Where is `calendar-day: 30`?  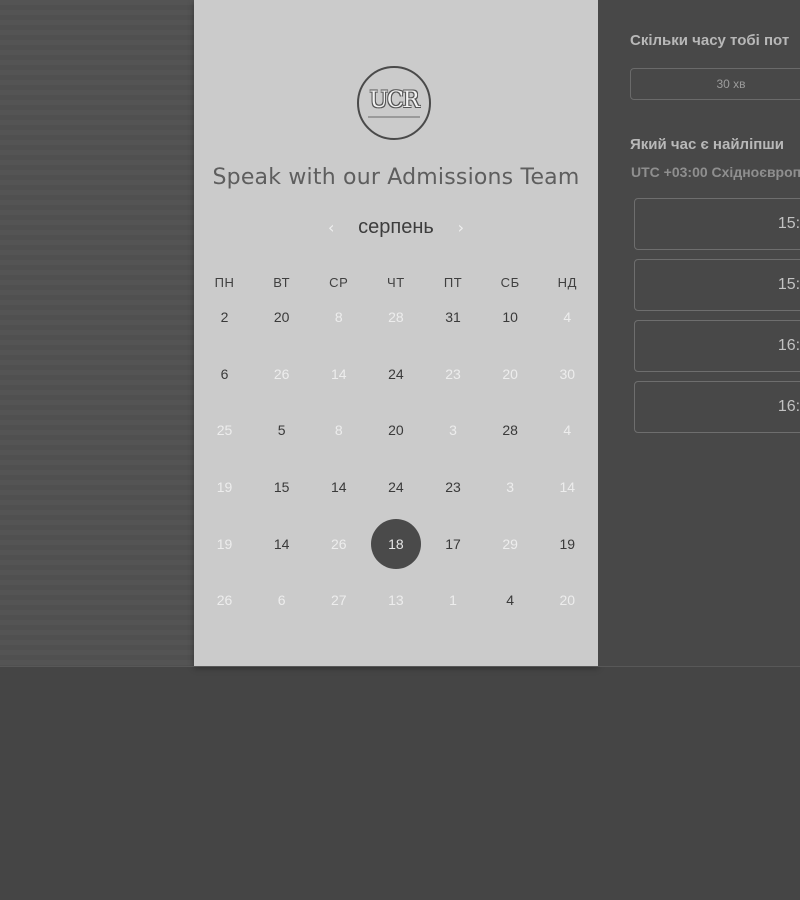 calendar-day: 30 is located at coordinates (567, 374).